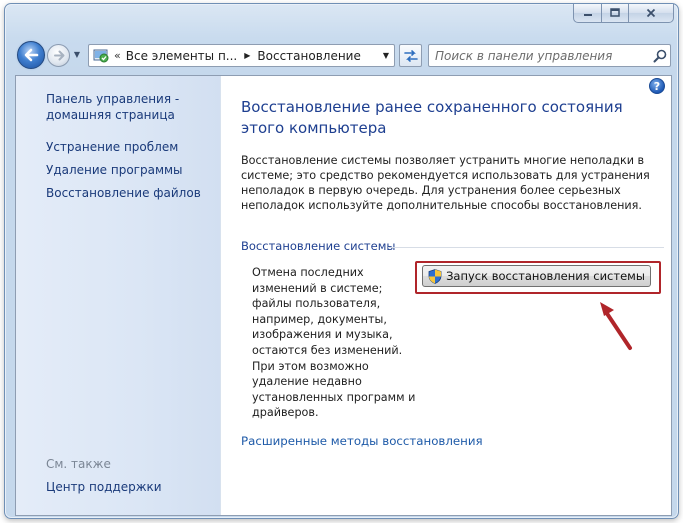 The image size is (683, 523). Describe the element at coordinates (616, 326) in the screenshot. I see `red-arrow-annotation` at that location.